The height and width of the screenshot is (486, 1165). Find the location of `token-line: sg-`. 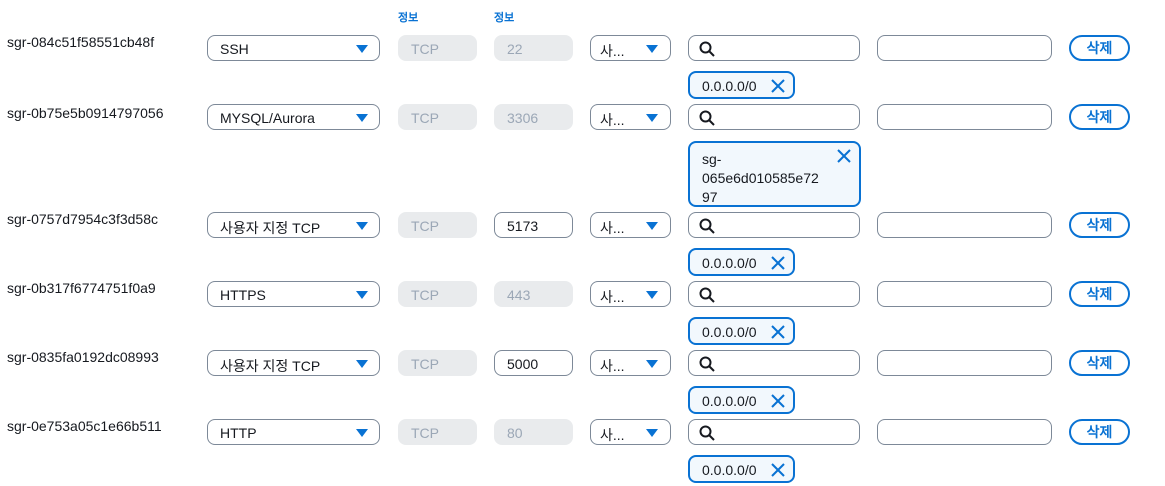

token-line: sg- is located at coordinates (712, 159).